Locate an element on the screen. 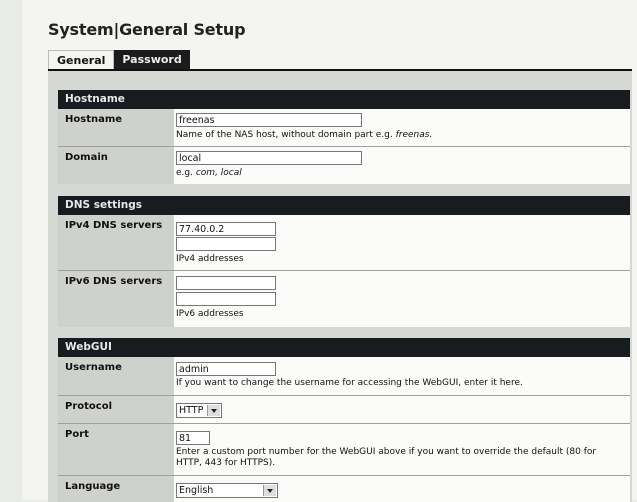  protocol-select: HTTP is located at coordinates (199, 410).